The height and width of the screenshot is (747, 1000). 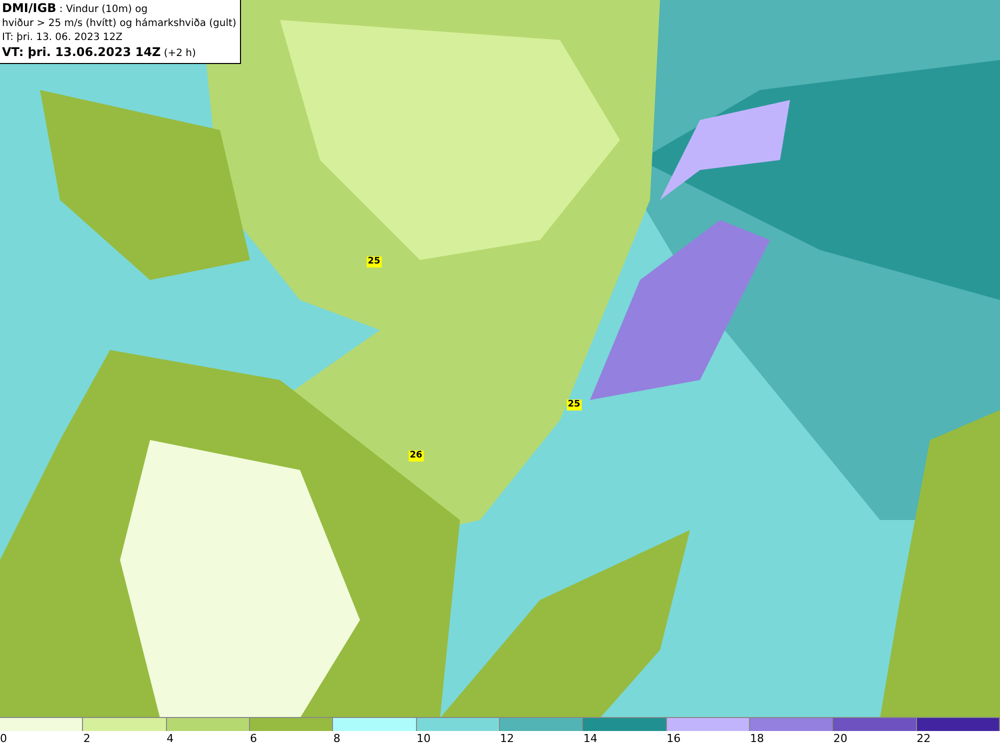 What do you see at coordinates (63, 38) in the screenshot?
I see `info-text: IT: þri. 13. 06. 2023 12Z` at bounding box center [63, 38].